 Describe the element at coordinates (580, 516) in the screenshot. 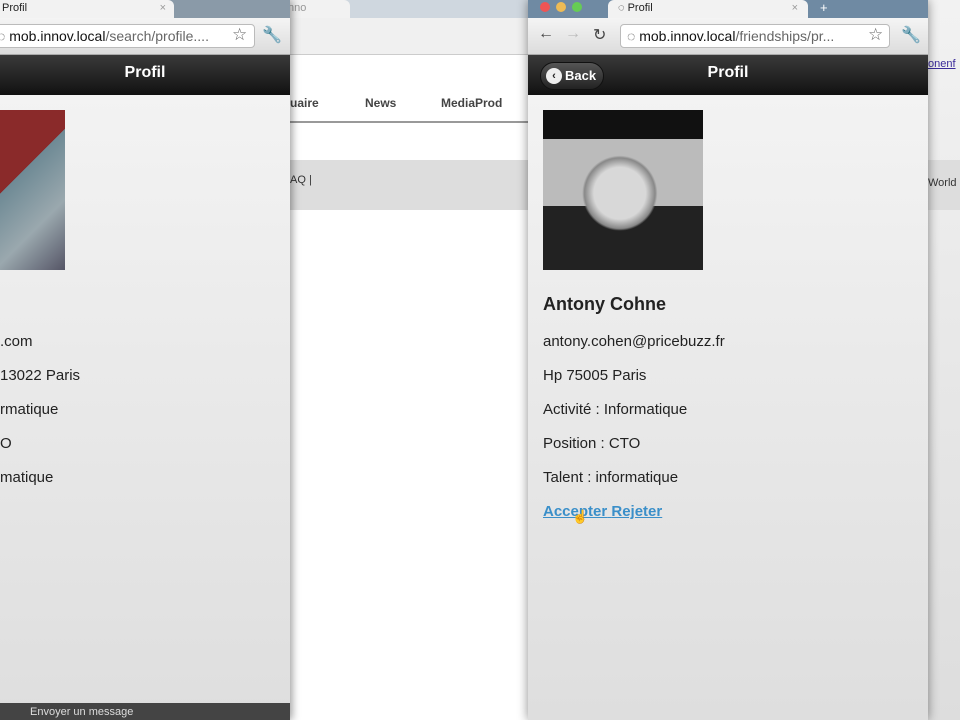

I see `mouse-cursor-icon: ☝` at that location.